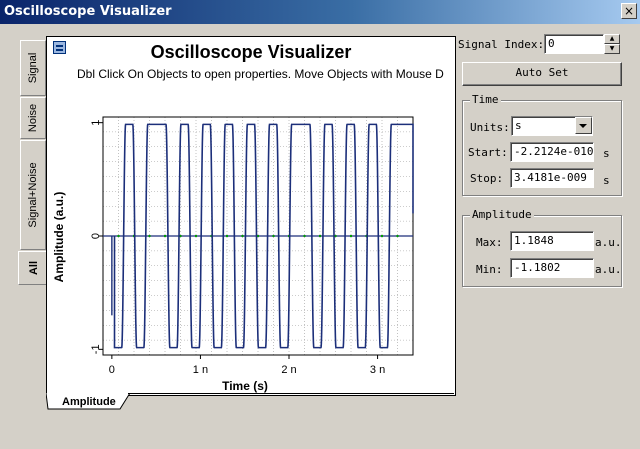  Describe the element at coordinates (502, 214) in the screenshot. I see `amplitude-group-title: Amplitude` at that location.